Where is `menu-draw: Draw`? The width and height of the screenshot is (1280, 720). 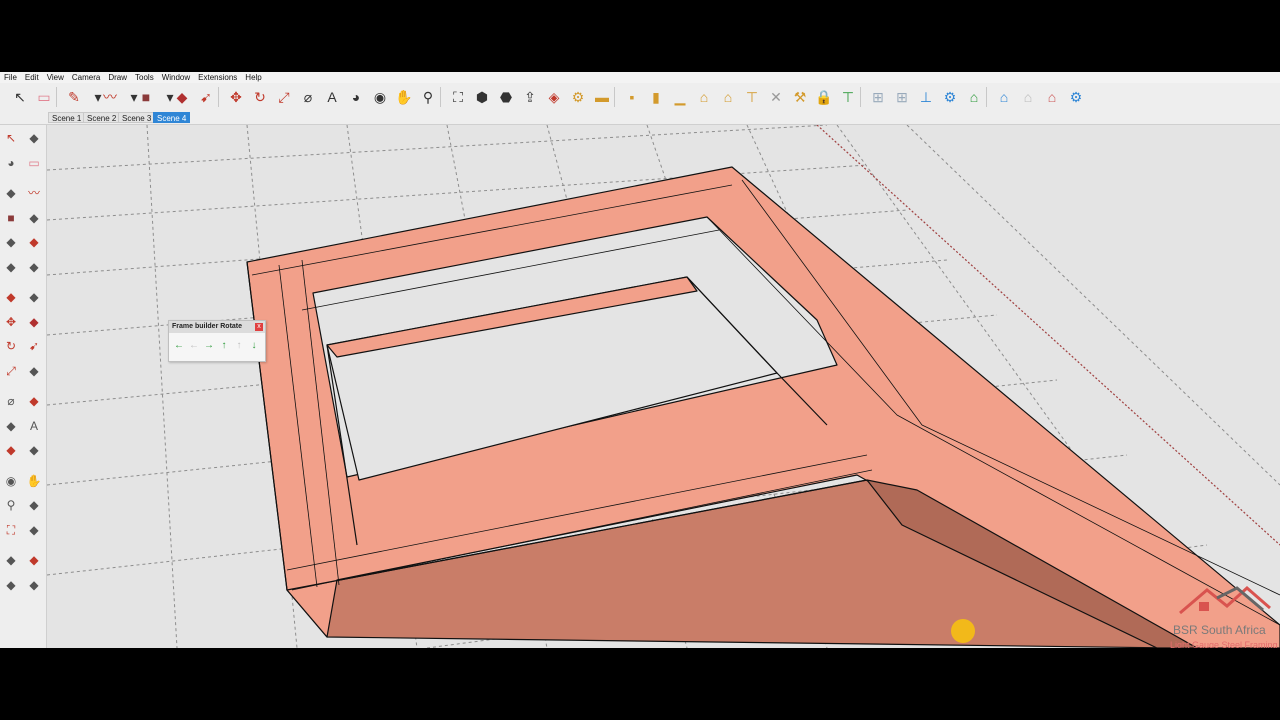 menu-draw: Draw is located at coordinates (117, 77).